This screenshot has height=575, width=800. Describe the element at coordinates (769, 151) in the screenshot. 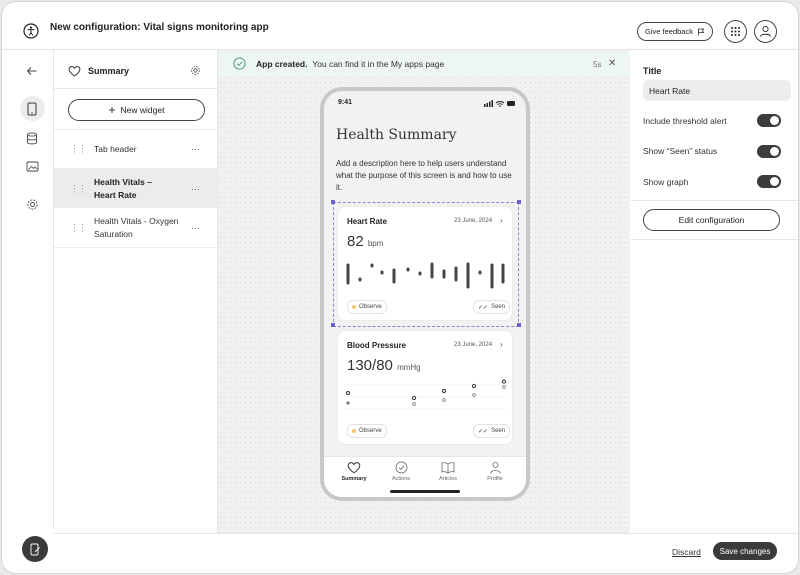

I see `seen-status-toggle` at that location.